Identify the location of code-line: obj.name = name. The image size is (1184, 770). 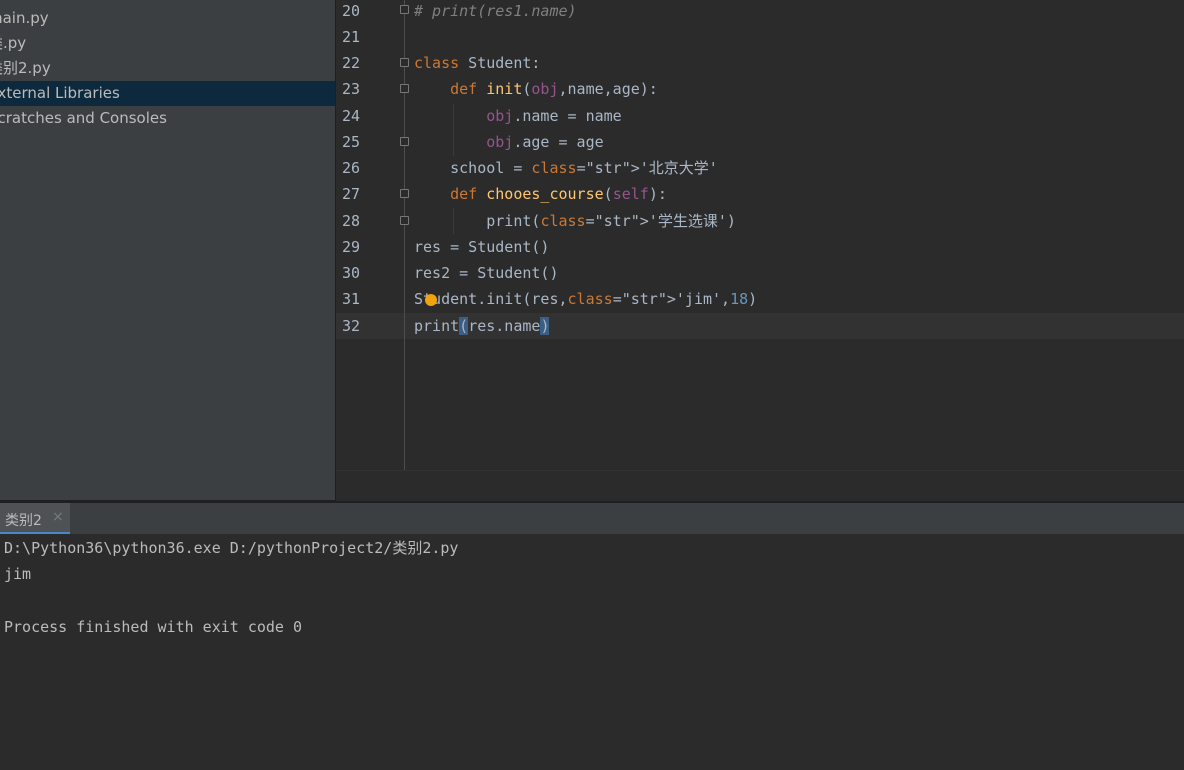
(517, 116).